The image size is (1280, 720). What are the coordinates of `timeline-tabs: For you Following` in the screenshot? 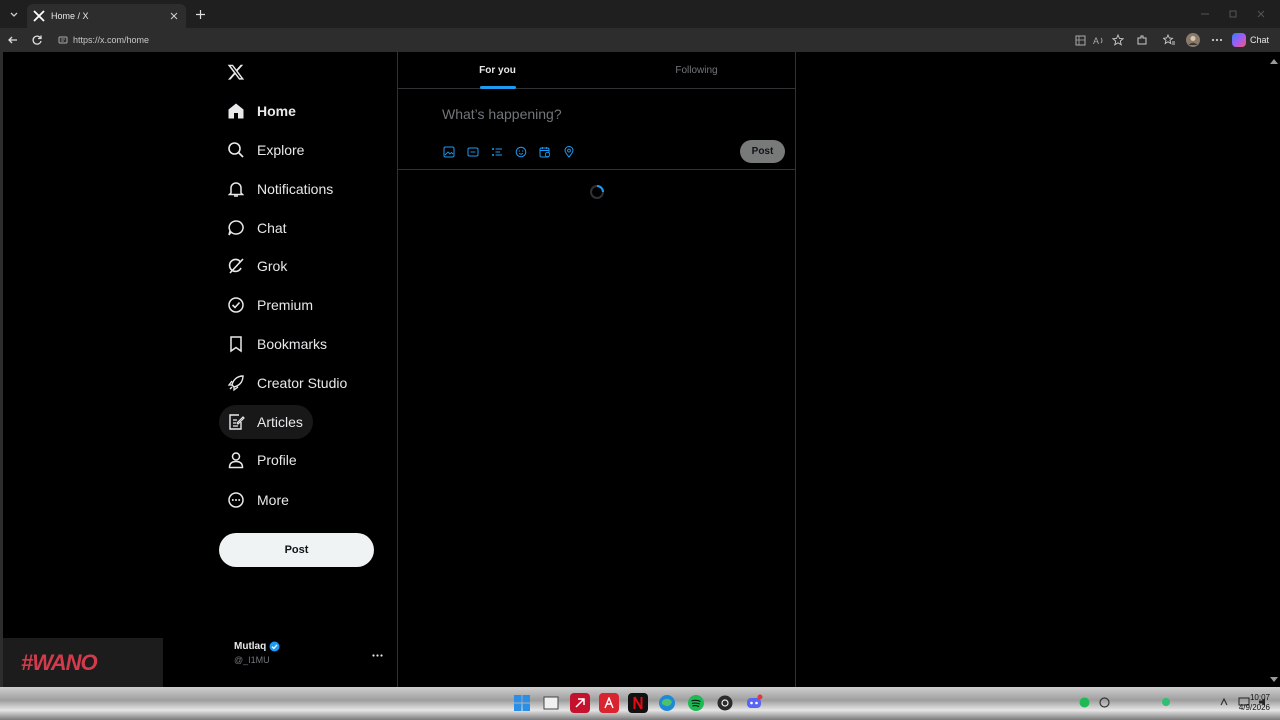 It's located at (597, 70).